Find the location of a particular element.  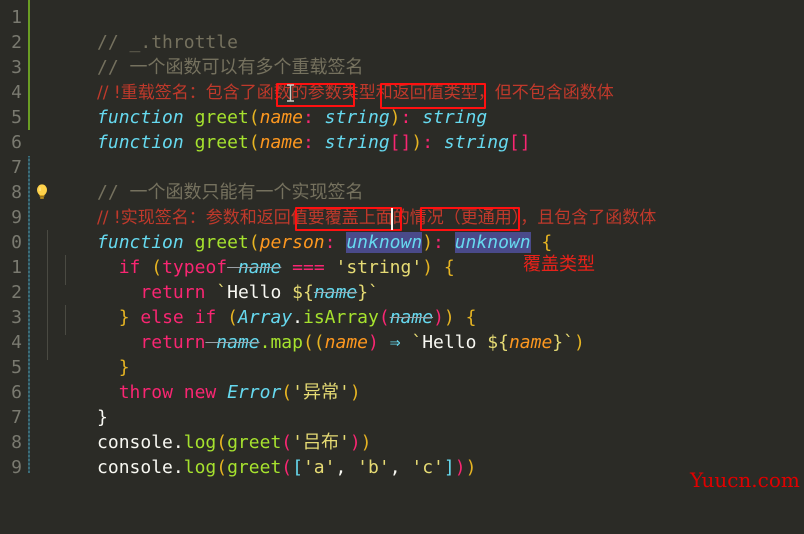

string-literal: '异常' is located at coordinates (321, 392).